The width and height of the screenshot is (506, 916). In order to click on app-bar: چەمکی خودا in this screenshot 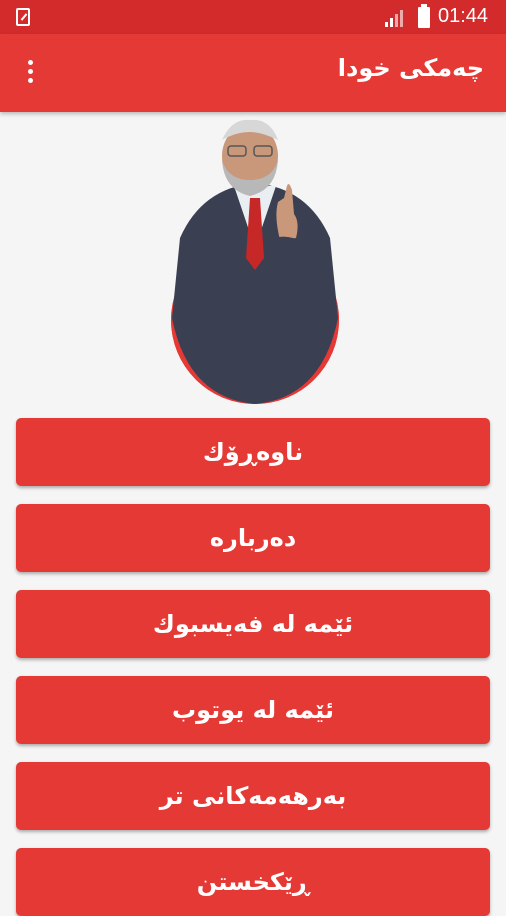, I will do `click(253, 73)`.